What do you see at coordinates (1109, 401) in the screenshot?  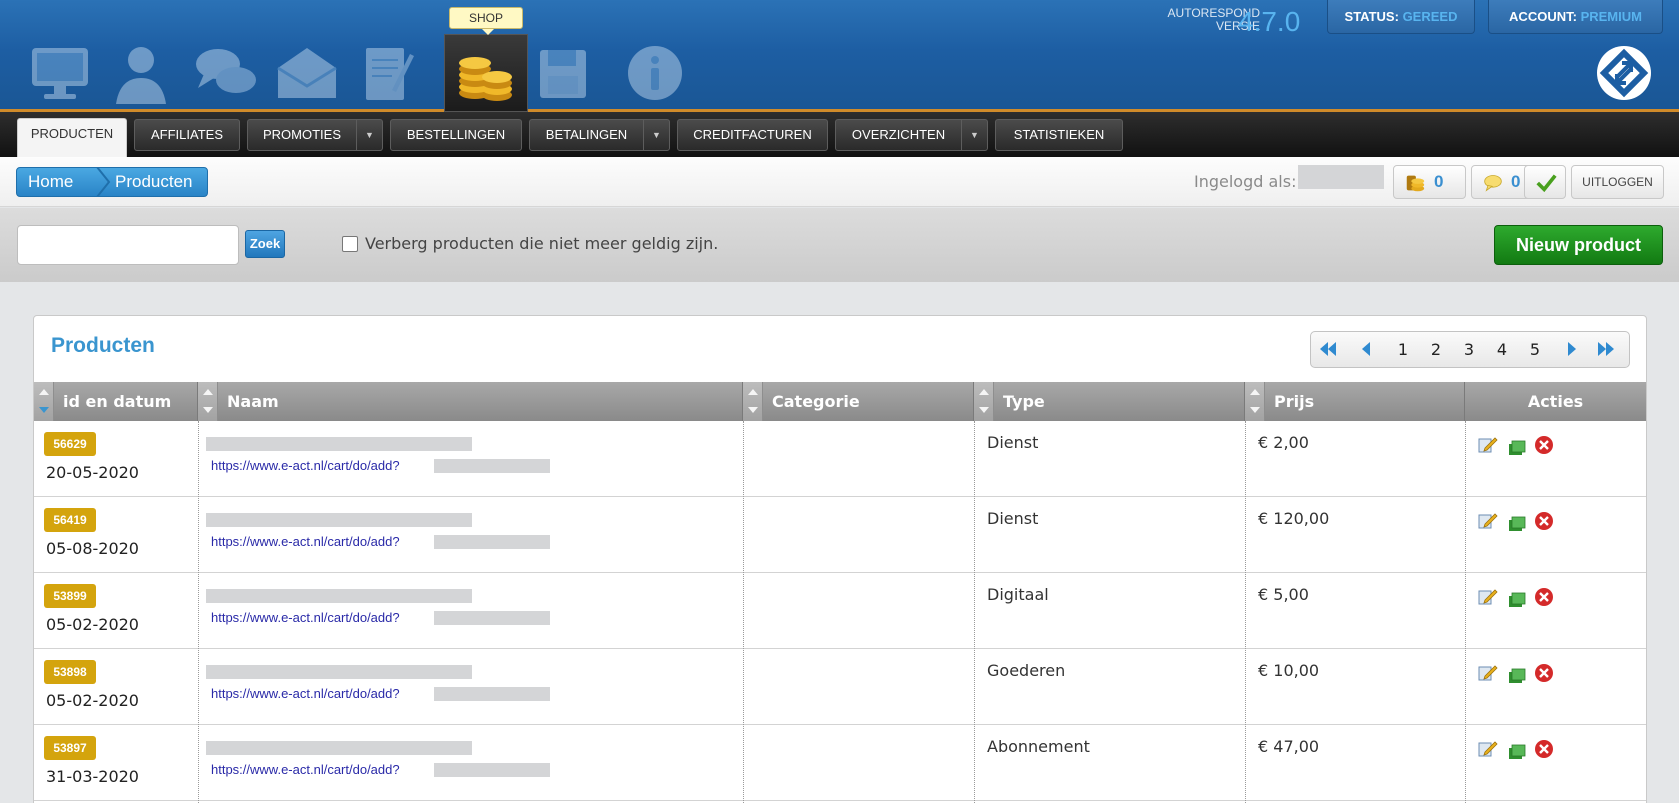 I see `column-type: Type` at bounding box center [1109, 401].